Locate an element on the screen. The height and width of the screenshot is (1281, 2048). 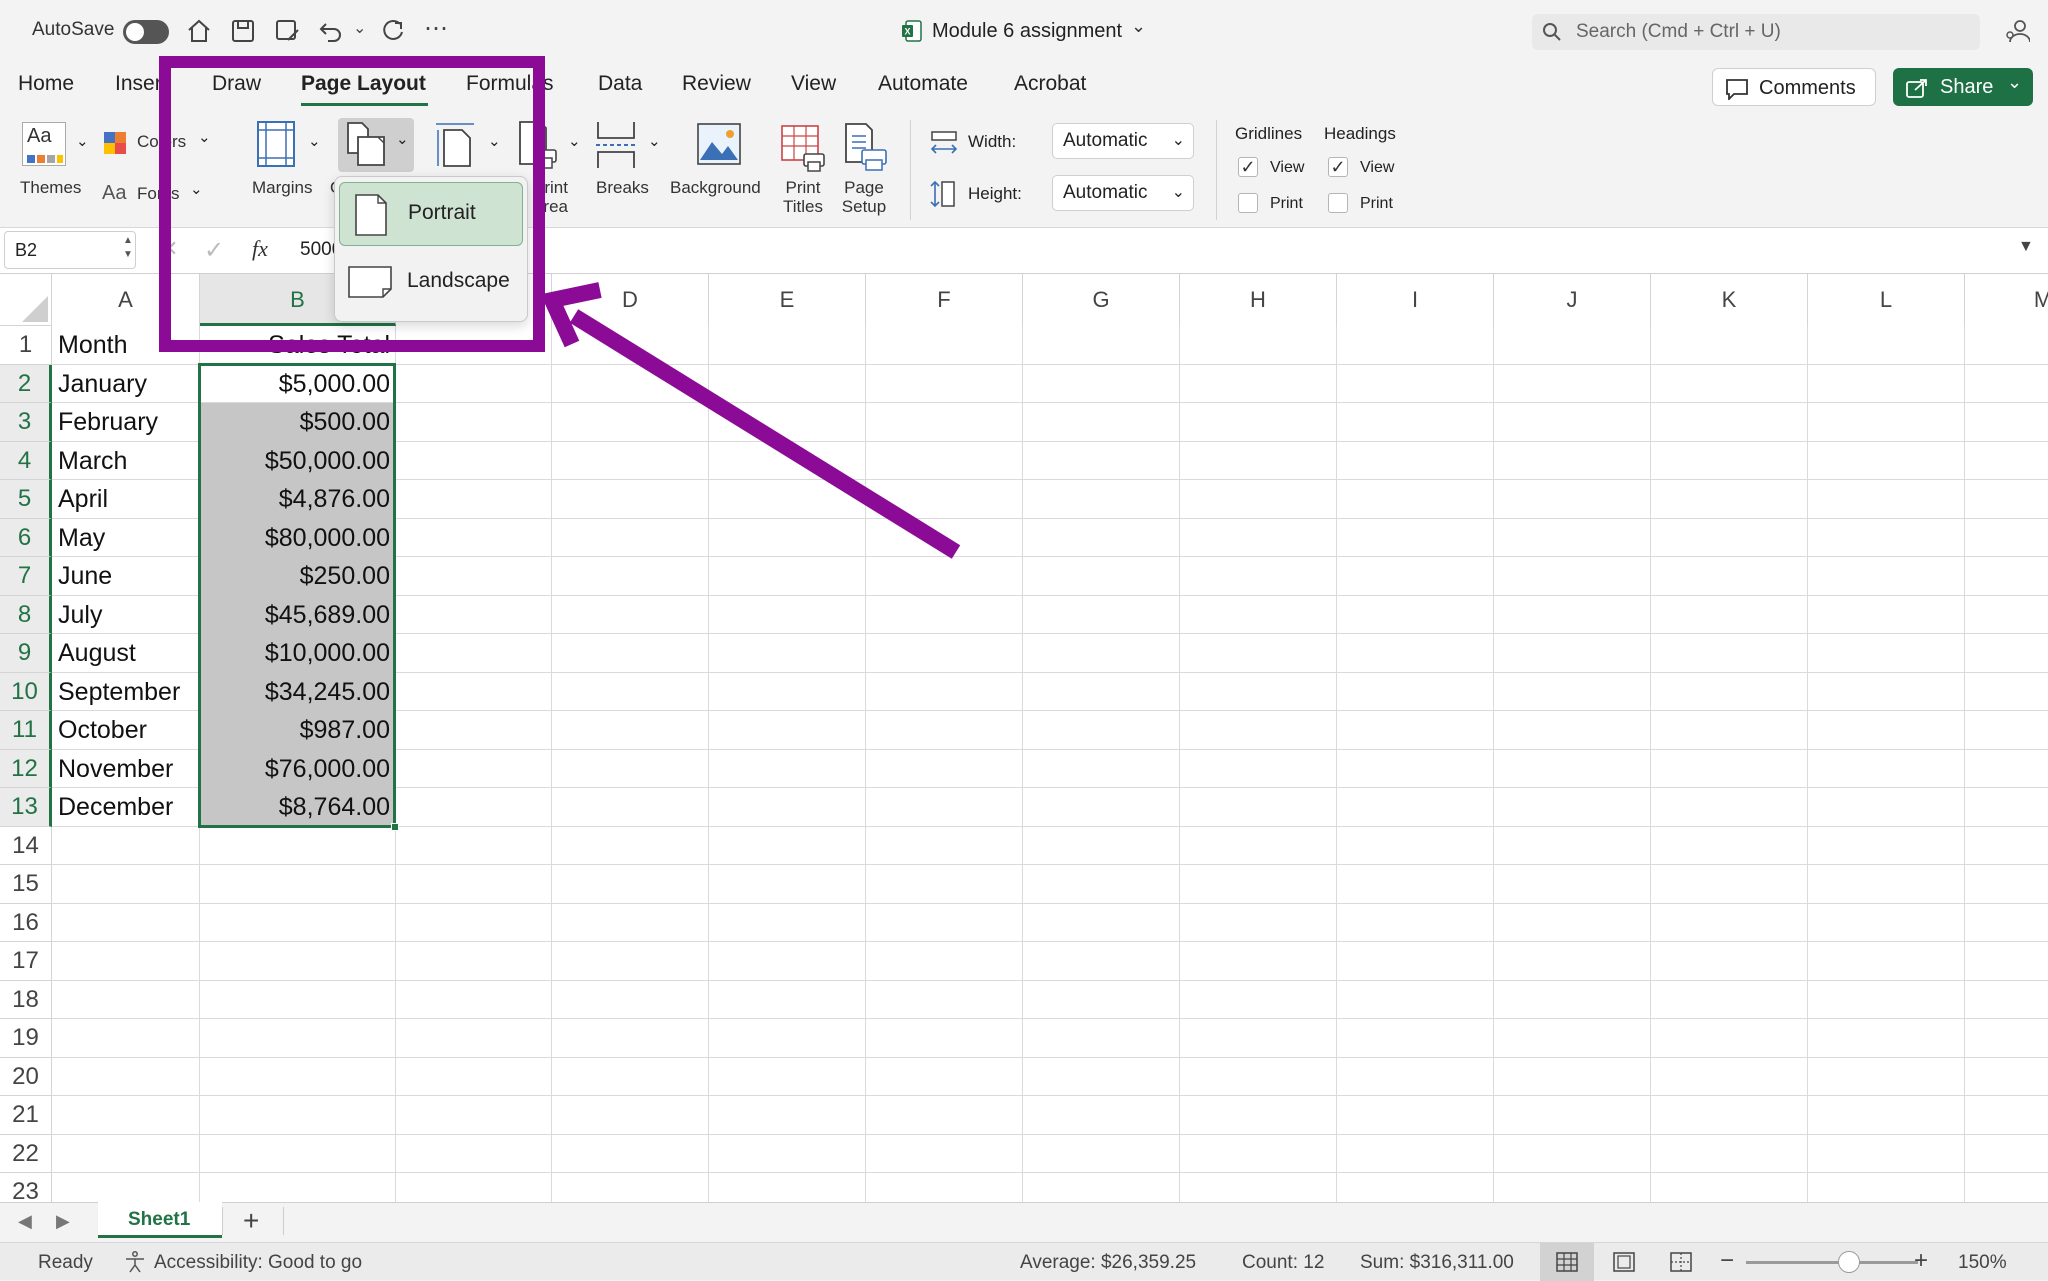
undo-dropdown-icon: ⌄ is located at coordinates (359, 28).